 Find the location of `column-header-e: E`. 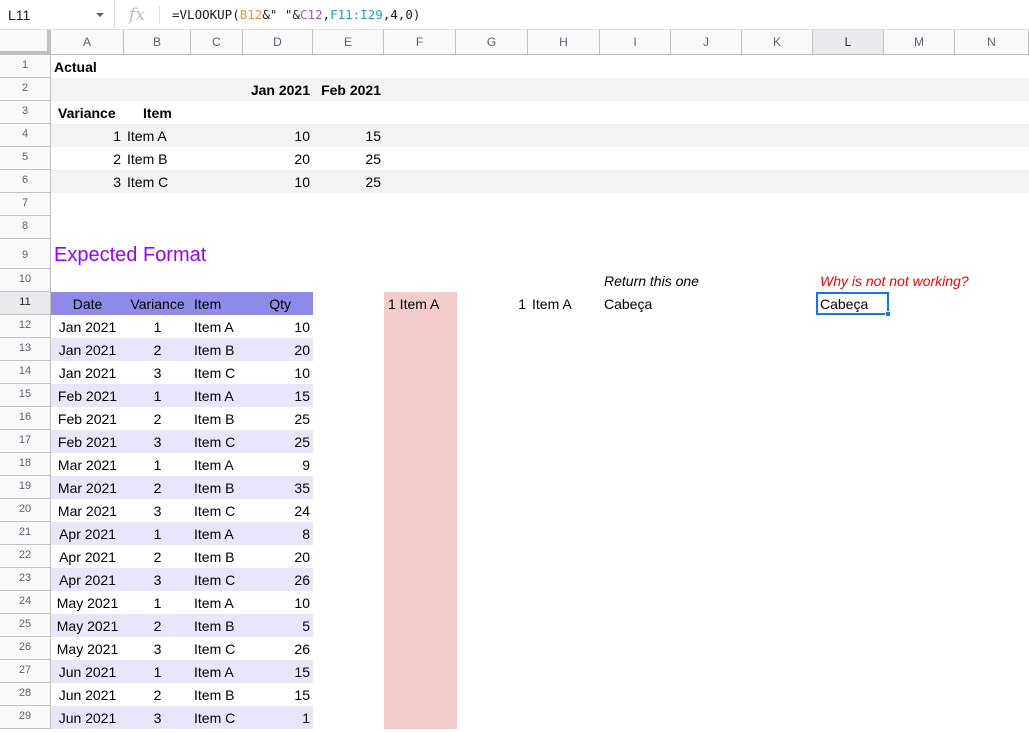

column-header-e: E is located at coordinates (348, 42).